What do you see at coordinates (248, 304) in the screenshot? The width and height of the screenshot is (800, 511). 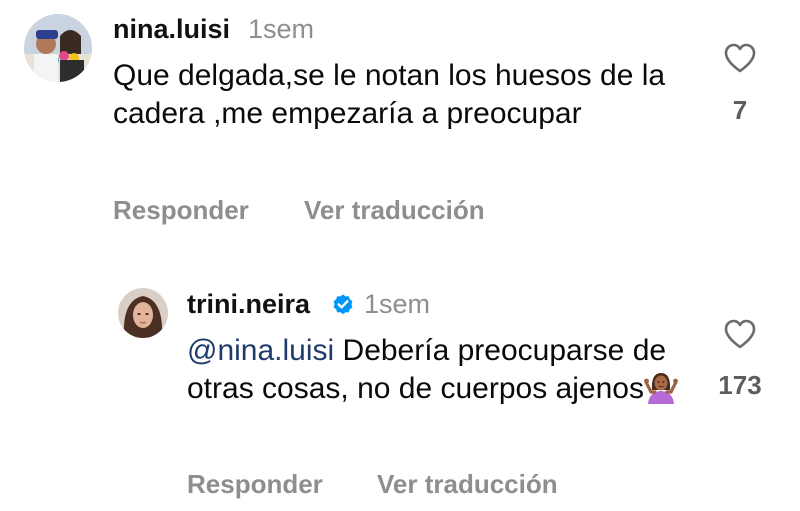 I see `comment-username: trini.neira` at bounding box center [248, 304].